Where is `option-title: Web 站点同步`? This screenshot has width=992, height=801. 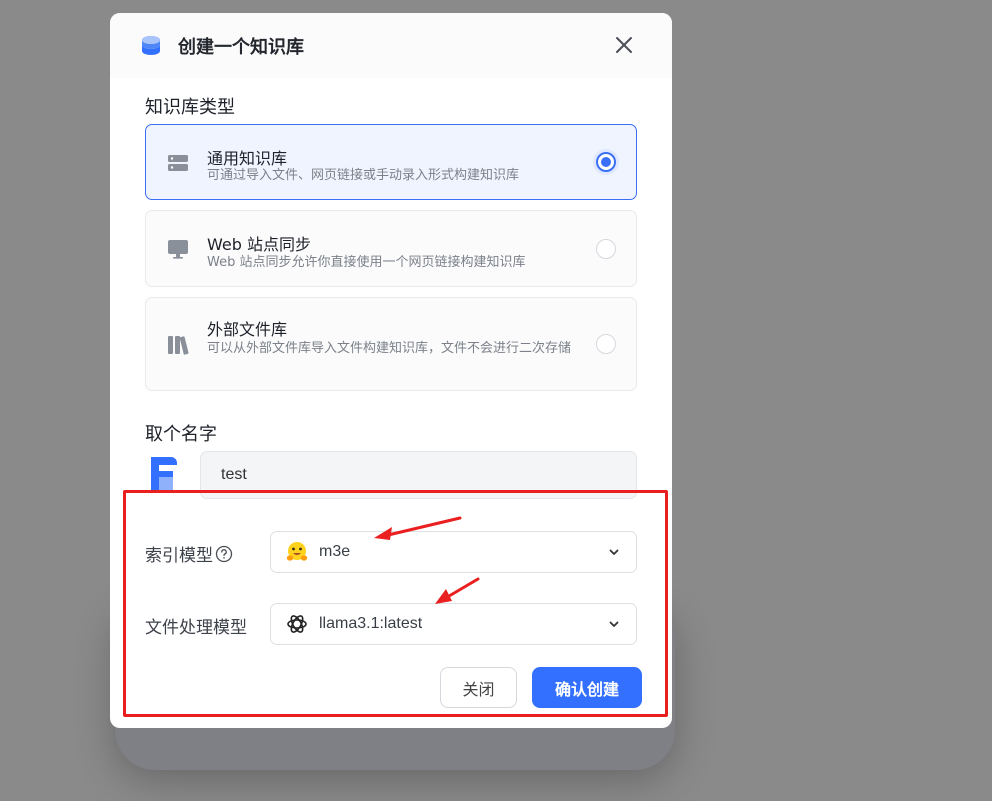
option-title: Web 站点同步 is located at coordinates (259, 244).